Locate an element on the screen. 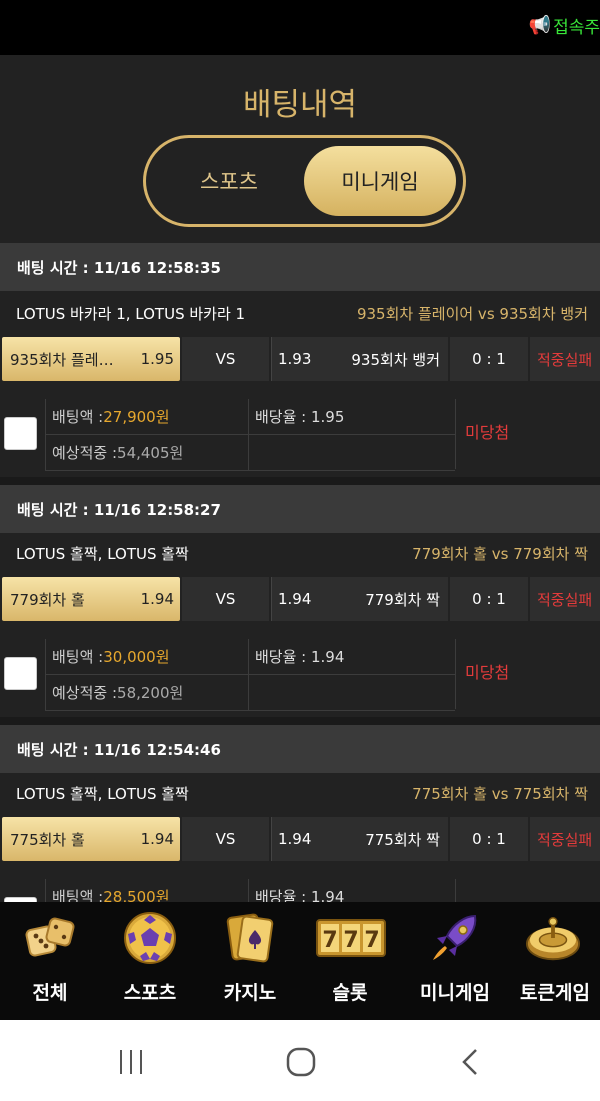 The height and width of the screenshot is (1101, 600). megaphone-icon: 📢 is located at coordinates (540, 25).